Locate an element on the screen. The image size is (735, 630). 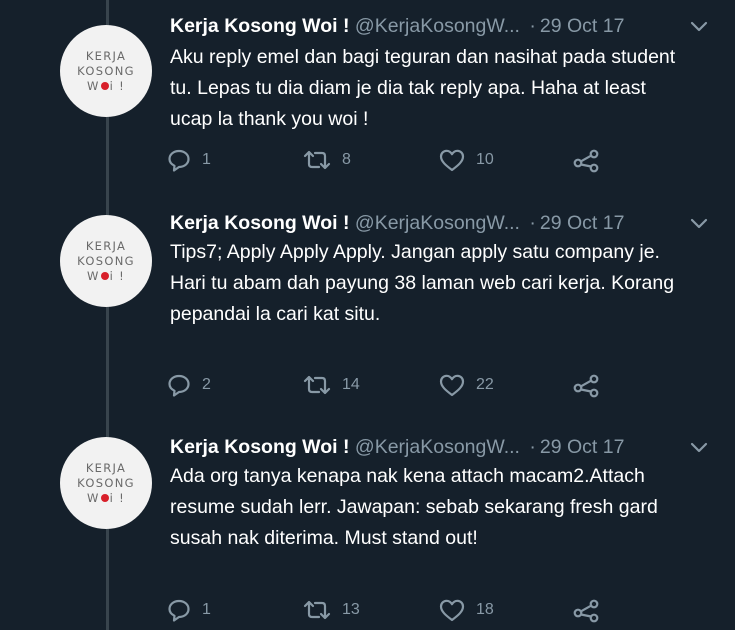
tweet-actions: 1 13 18 is located at coordinates (391, 610).